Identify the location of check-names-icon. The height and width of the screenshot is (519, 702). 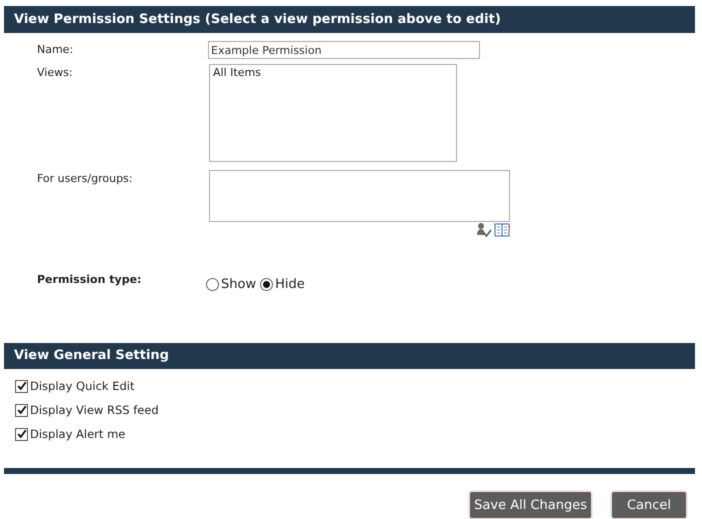
(484, 230).